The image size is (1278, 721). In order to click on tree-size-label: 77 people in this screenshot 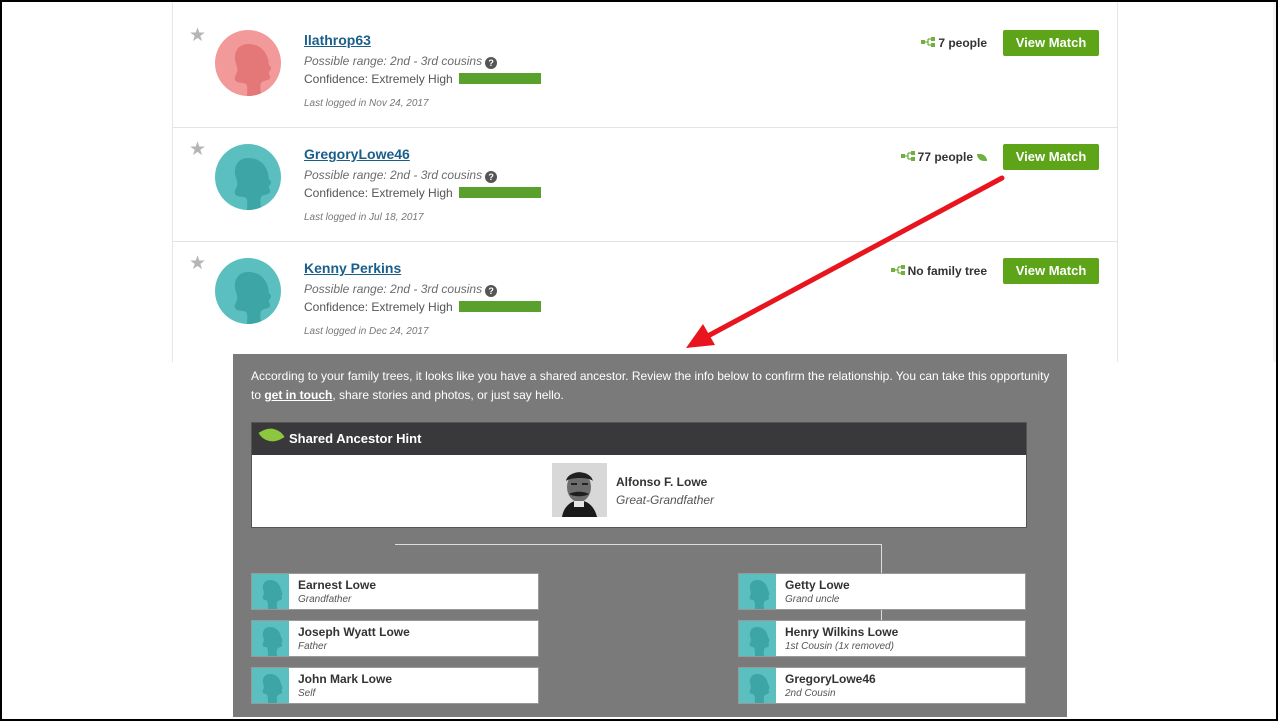, I will do `click(945, 157)`.